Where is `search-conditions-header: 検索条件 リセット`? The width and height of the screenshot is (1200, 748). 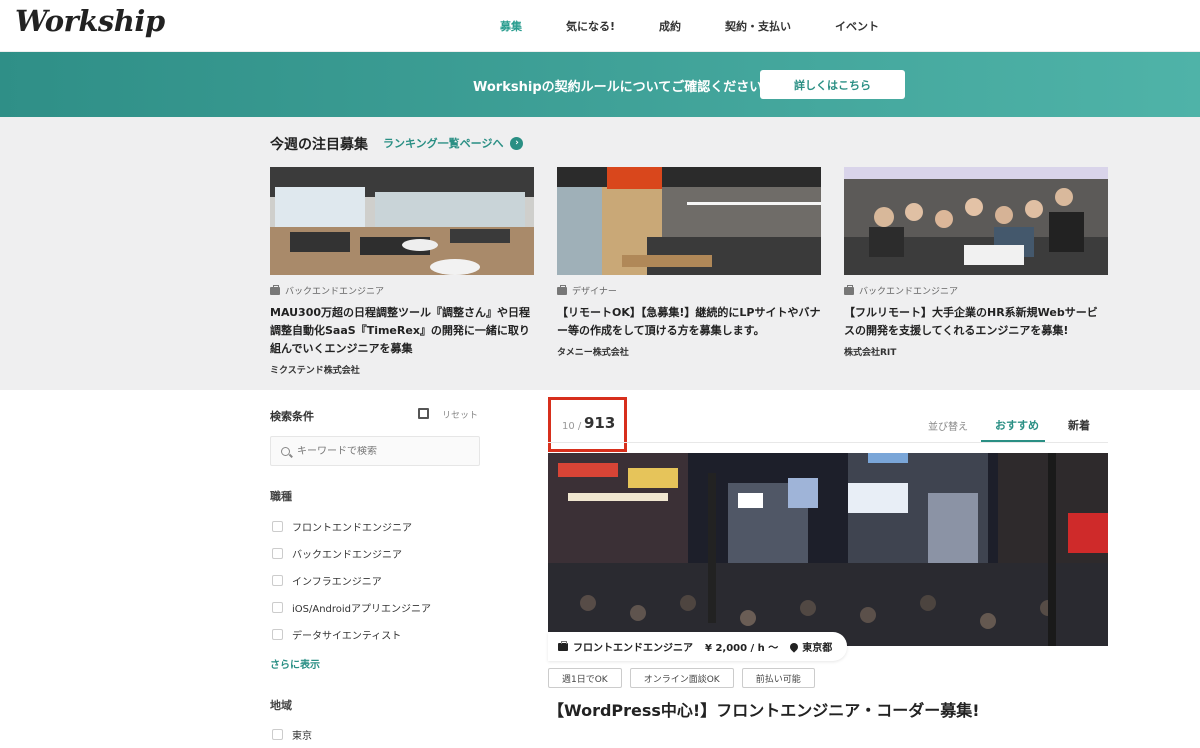
search-conditions-header: 検索条件 リセット is located at coordinates (375, 413).